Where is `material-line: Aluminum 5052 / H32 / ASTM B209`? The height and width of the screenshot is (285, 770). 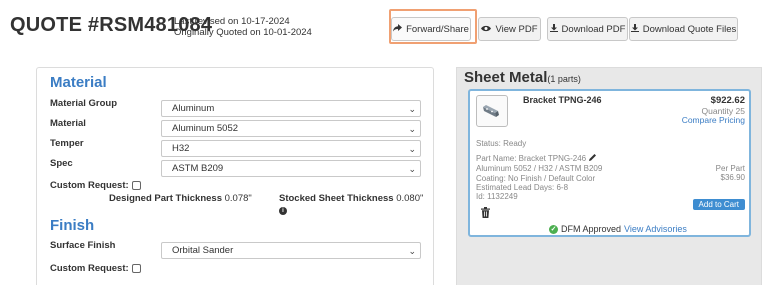 material-line: Aluminum 5052 / H32 / ASTM B209 is located at coordinates (539, 169).